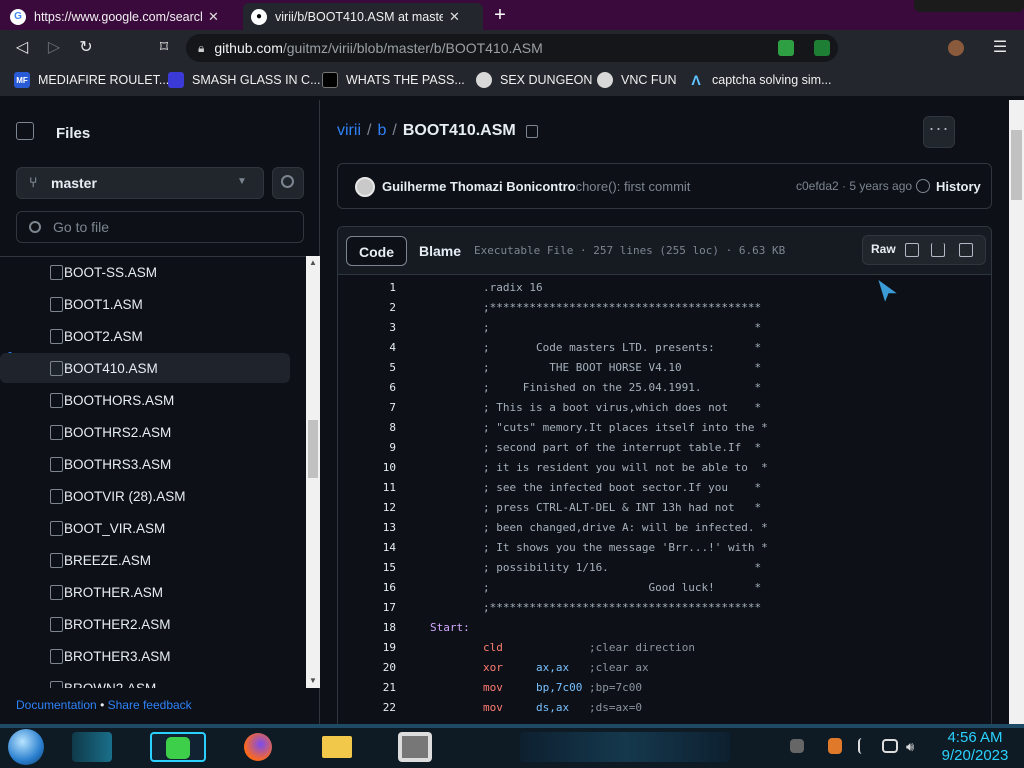 Image resolution: width=1024 pixels, height=768 pixels. I want to click on flag-icon, so click(864, 746).